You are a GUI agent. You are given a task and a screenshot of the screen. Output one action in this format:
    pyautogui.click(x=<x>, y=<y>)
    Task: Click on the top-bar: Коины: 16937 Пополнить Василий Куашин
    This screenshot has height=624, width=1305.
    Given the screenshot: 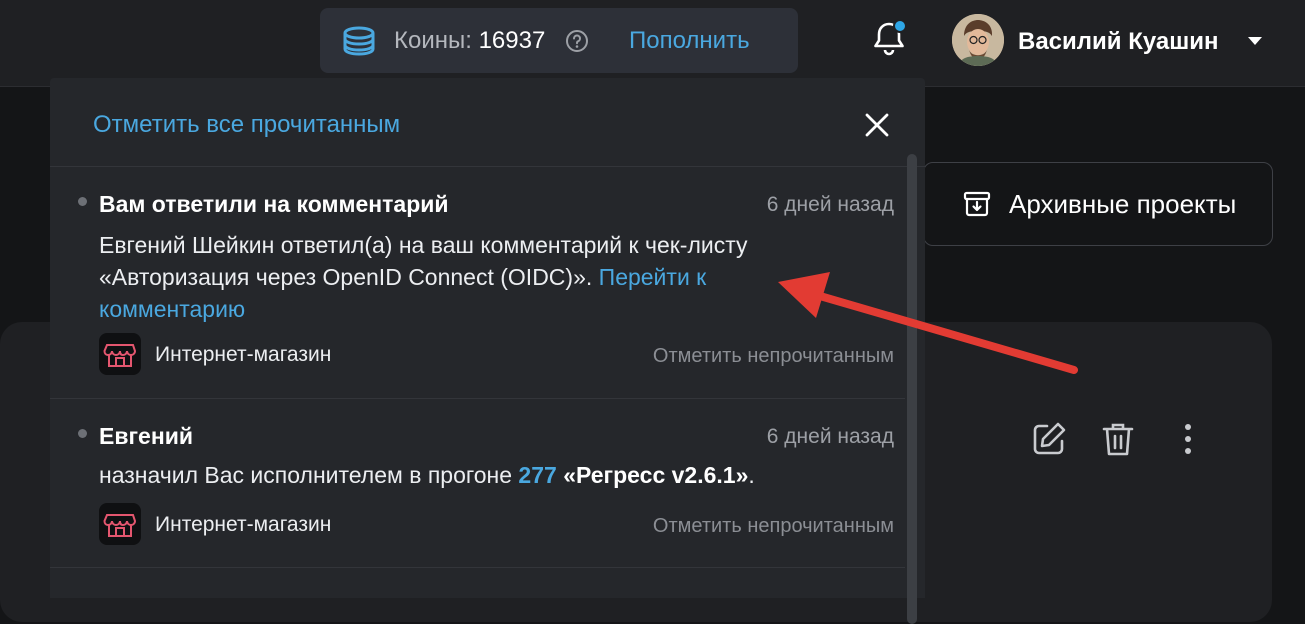 What is the action you would take?
    pyautogui.click(x=652, y=43)
    